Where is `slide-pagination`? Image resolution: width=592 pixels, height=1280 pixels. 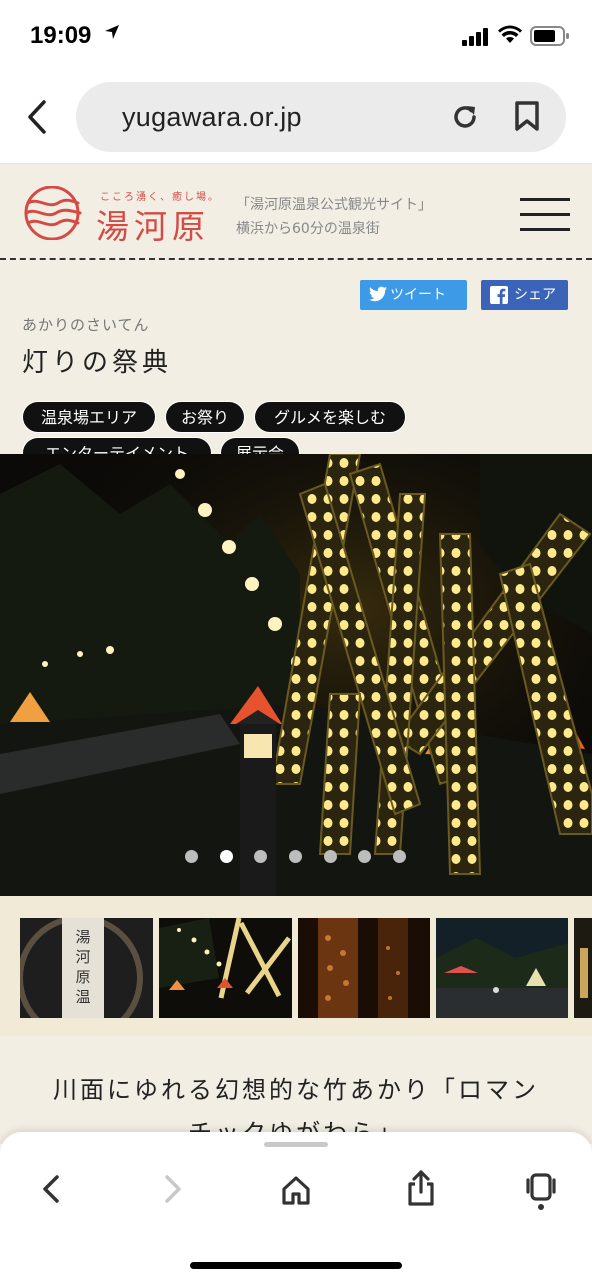 slide-pagination is located at coordinates (296, 857).